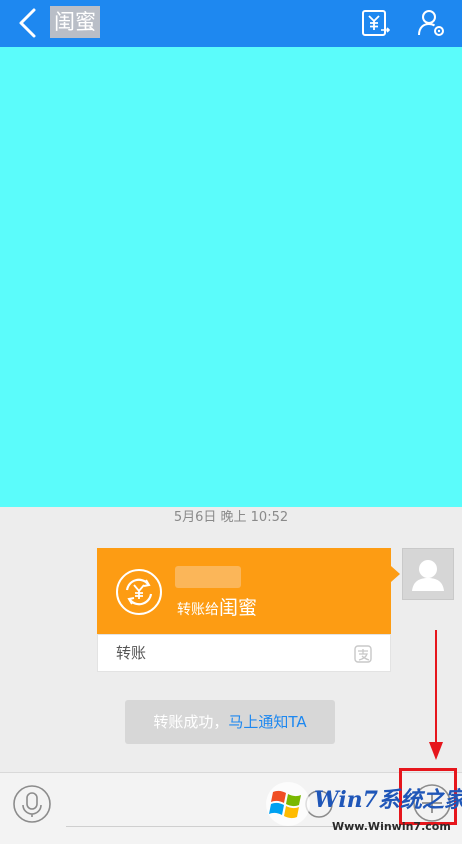 This screenshot has height=844, width=462. I want to click on microphone-icon, so click(32, 804).